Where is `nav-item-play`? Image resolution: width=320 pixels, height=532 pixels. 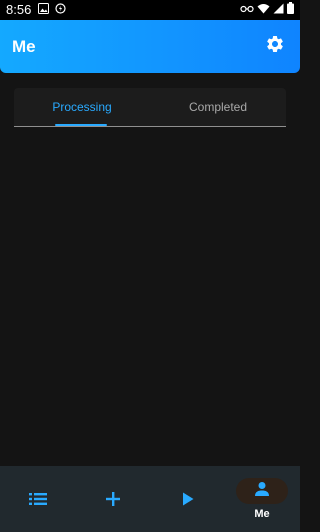 nav-item-play is located at coordinates (188, 499).